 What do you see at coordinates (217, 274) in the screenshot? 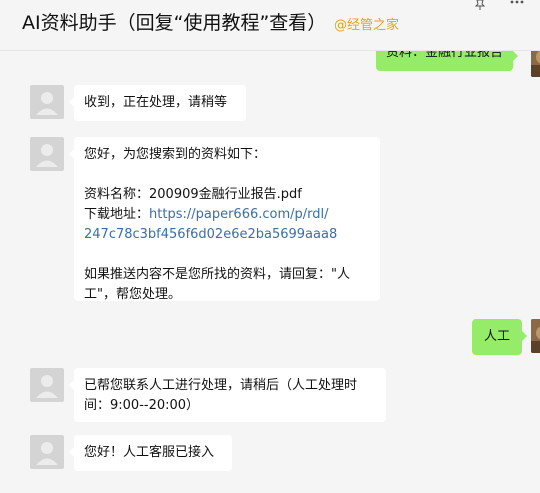
I see `message-line: 如果推送内容不是您所找的资料，请回复："人` at bounding box center [217, 274].